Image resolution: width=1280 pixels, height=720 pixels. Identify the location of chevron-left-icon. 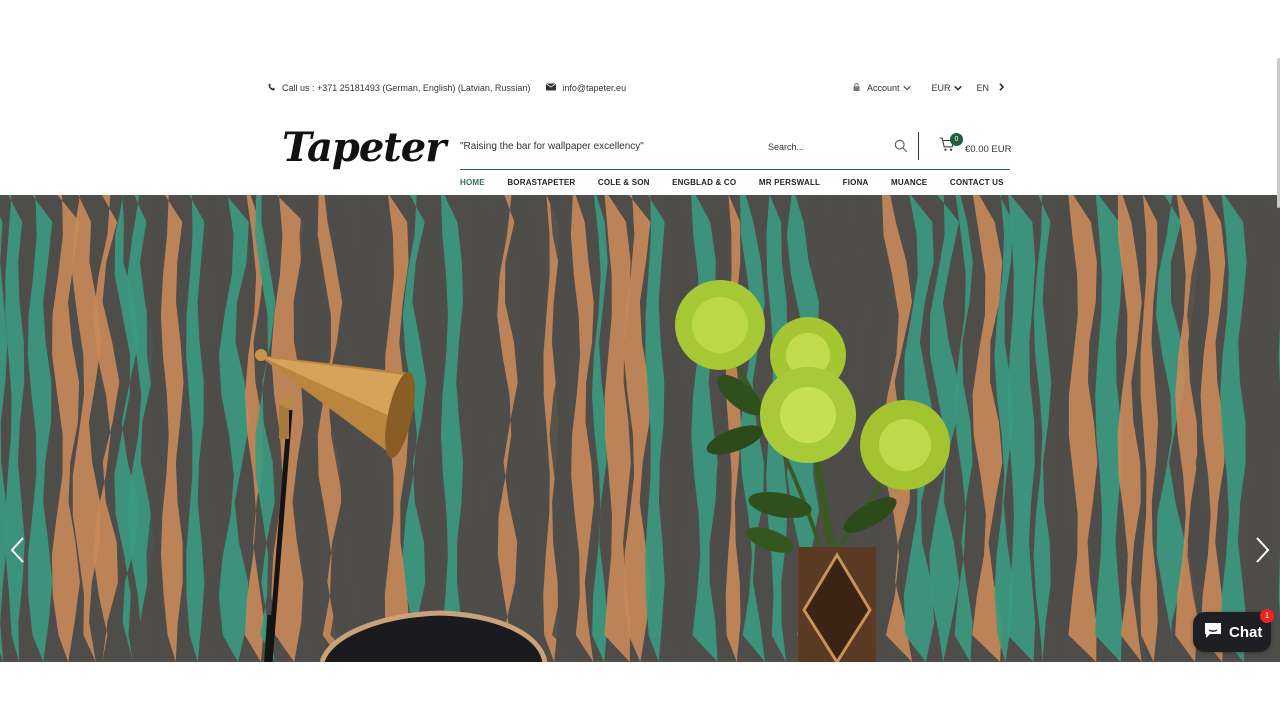
(18, 553).